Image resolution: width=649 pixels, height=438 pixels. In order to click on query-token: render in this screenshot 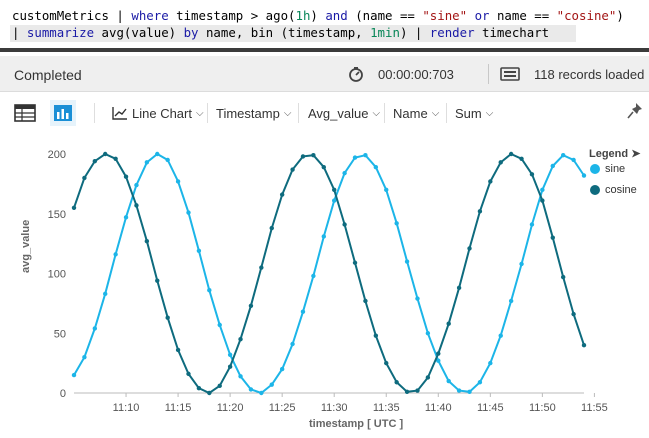, I will do `click(452, 32)`.